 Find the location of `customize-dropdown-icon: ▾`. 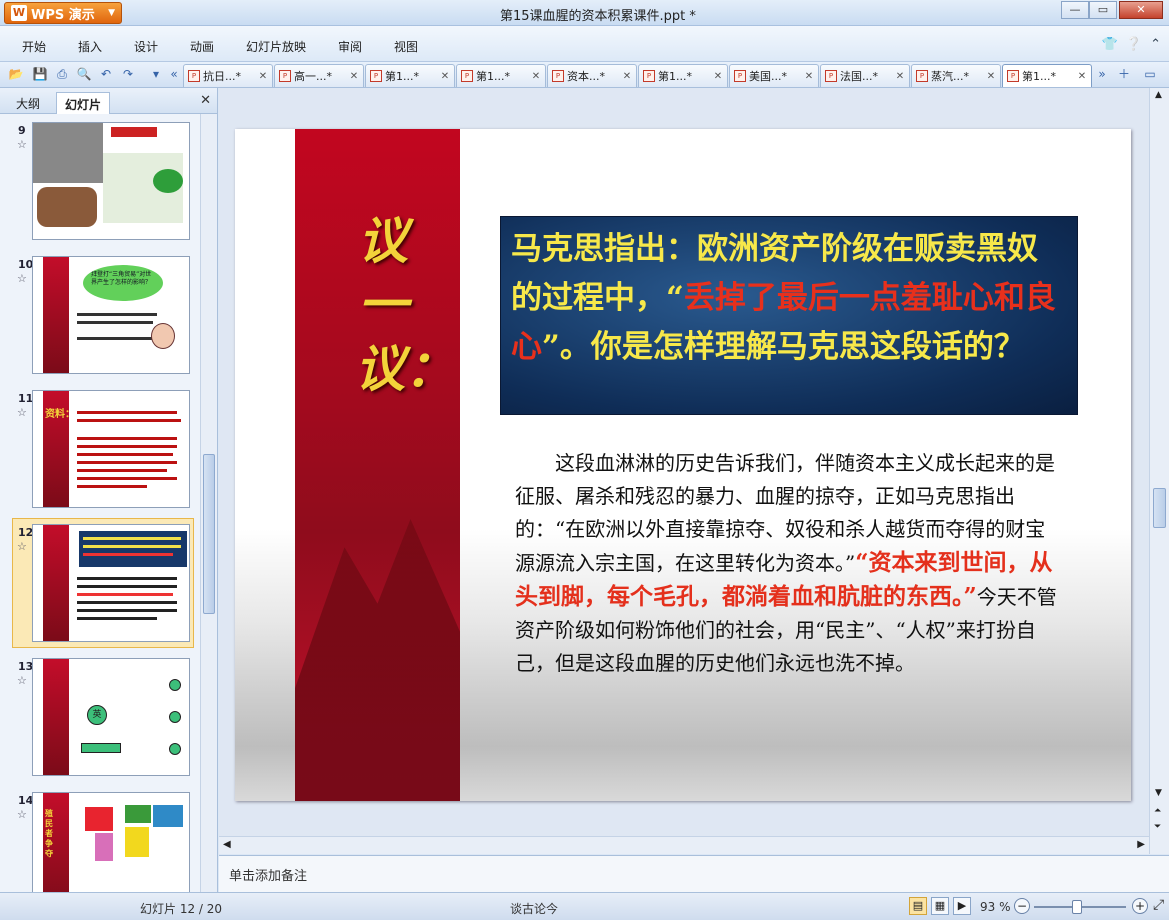

customize-dropdown-icon: ▾ is located at coordinates (156, 74).